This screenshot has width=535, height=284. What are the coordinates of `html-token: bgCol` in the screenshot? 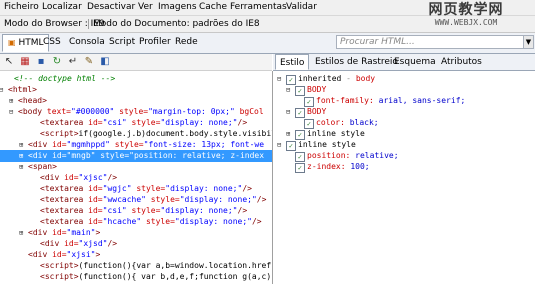 It's located at (251, 111).